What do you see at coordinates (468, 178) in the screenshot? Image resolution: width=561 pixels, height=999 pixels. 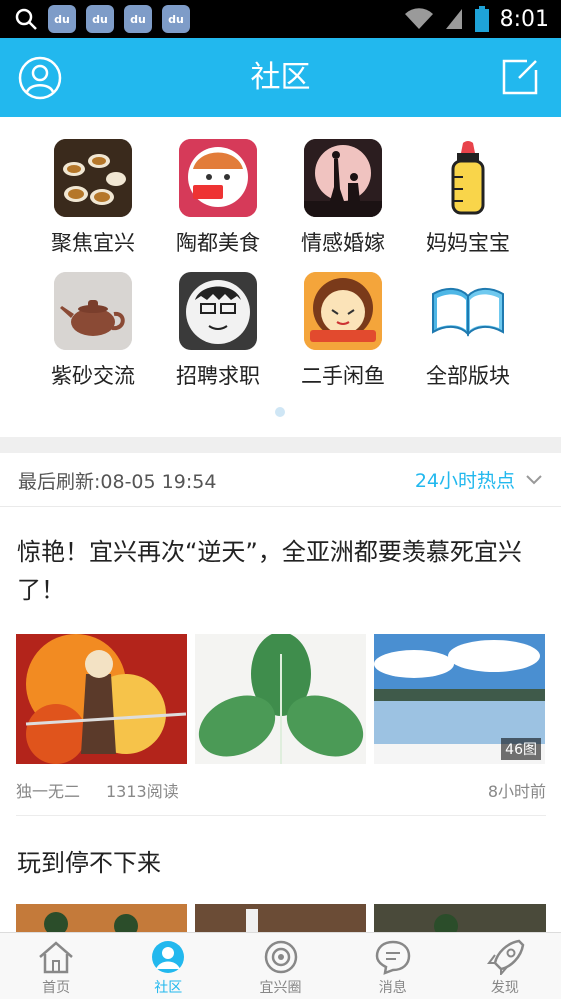 I see `baby-bottle-icon` at bounding box center [468, 178].